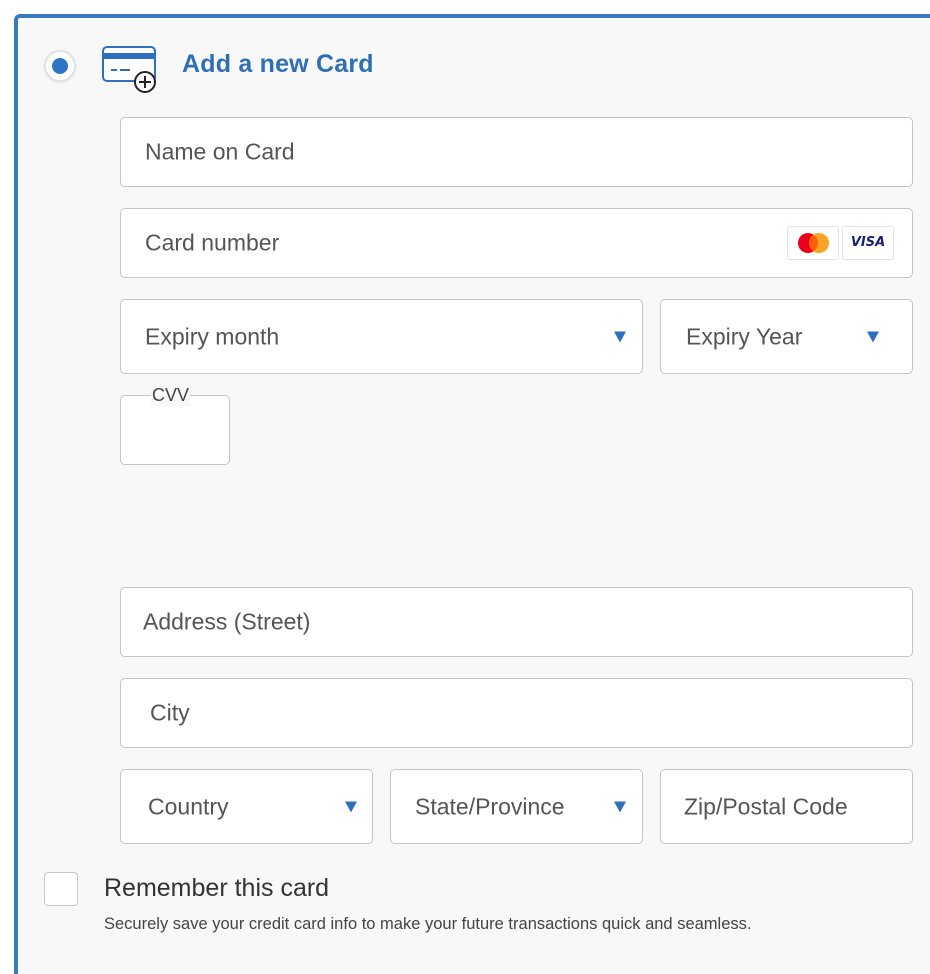 The image size is (930, 974). I want to click on remember-card-checkbox, so click(61, 889).